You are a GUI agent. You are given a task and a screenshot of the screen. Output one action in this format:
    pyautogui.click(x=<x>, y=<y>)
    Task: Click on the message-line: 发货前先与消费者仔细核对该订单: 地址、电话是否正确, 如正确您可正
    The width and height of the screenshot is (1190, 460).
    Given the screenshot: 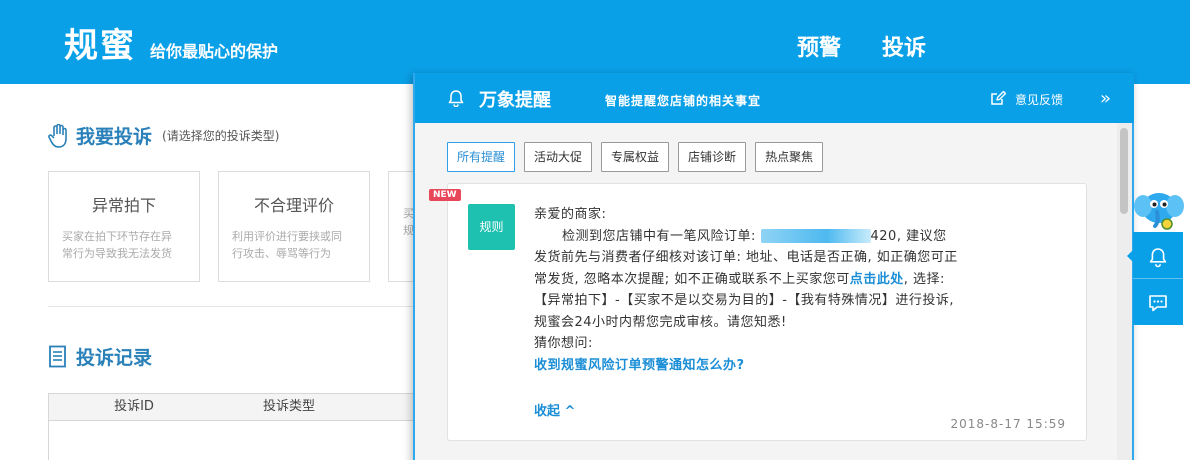 What is the action you would take?
    pyautogui.click(x=746, y=257)
    